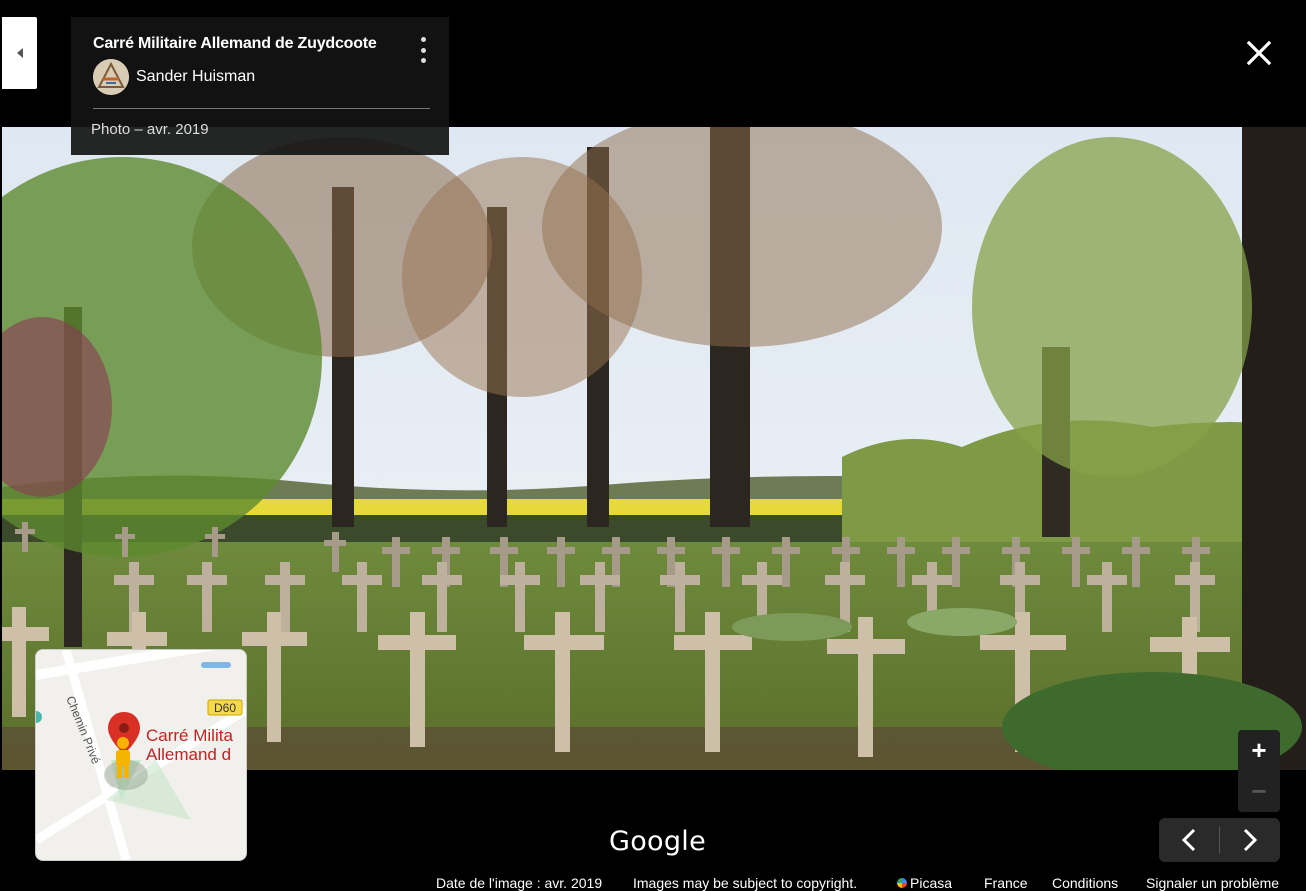  I want to click on minus-icon: −, so click(1259, 791).